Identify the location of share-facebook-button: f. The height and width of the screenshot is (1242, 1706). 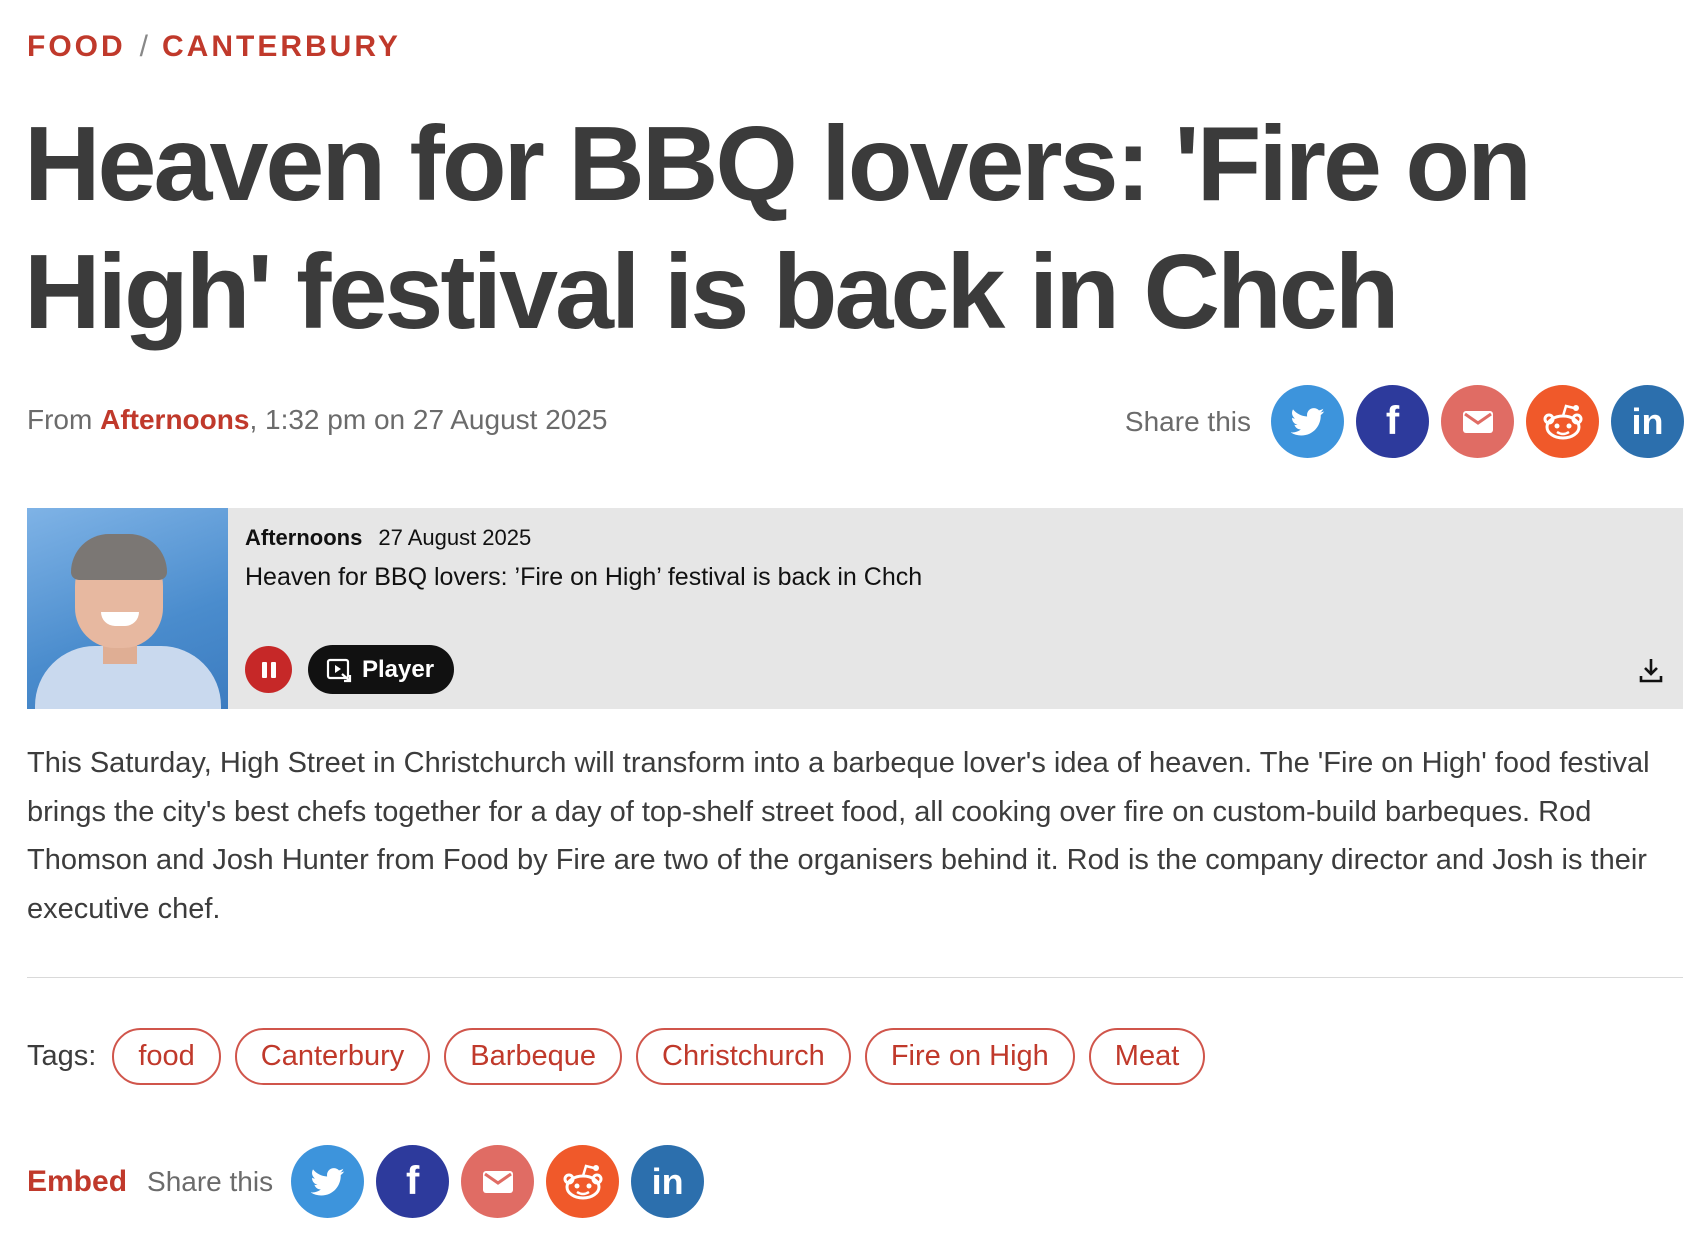
(1392, 421).